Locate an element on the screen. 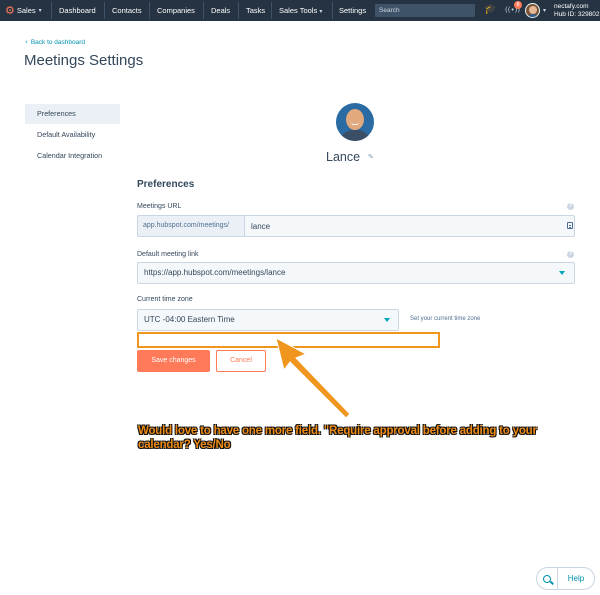 The height and width of the screenshot is (595, 600). help-widget: Help is located at coordinates (565, 578).